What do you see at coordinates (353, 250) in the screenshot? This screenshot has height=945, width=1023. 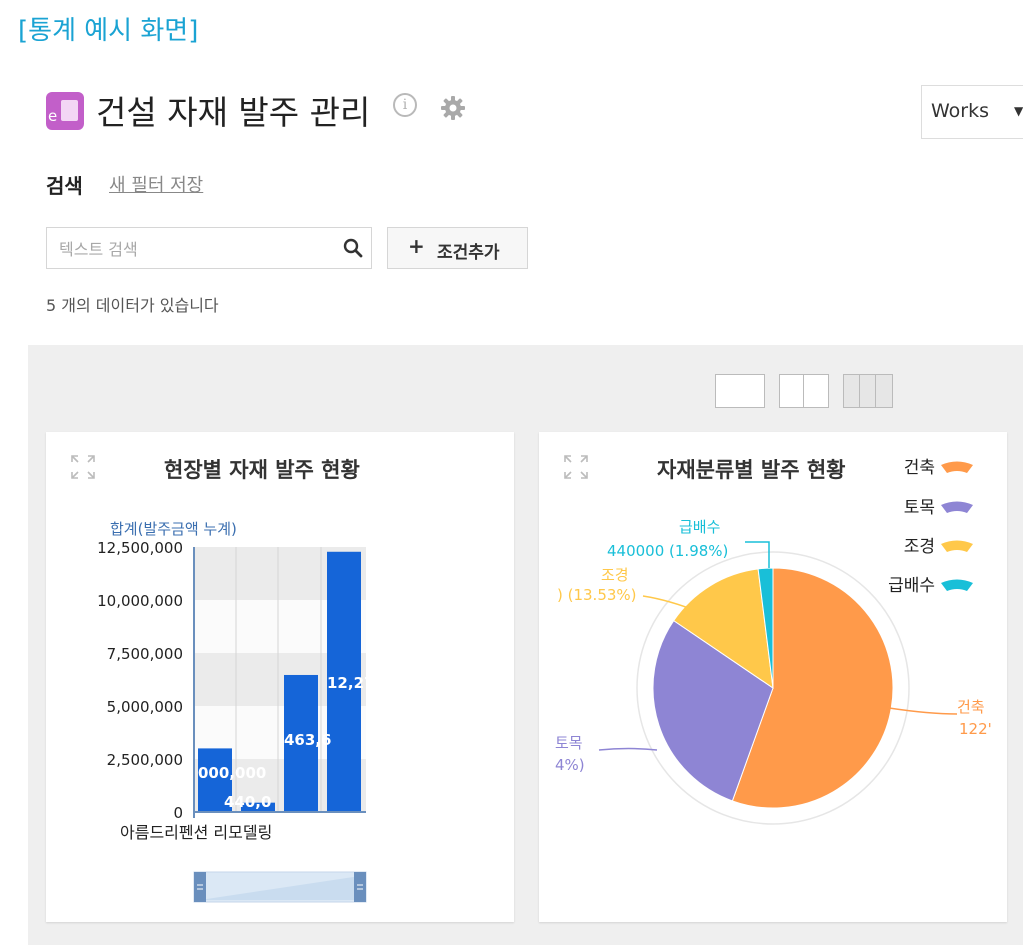 I see `search-icon` at bounding box center [353, 250].